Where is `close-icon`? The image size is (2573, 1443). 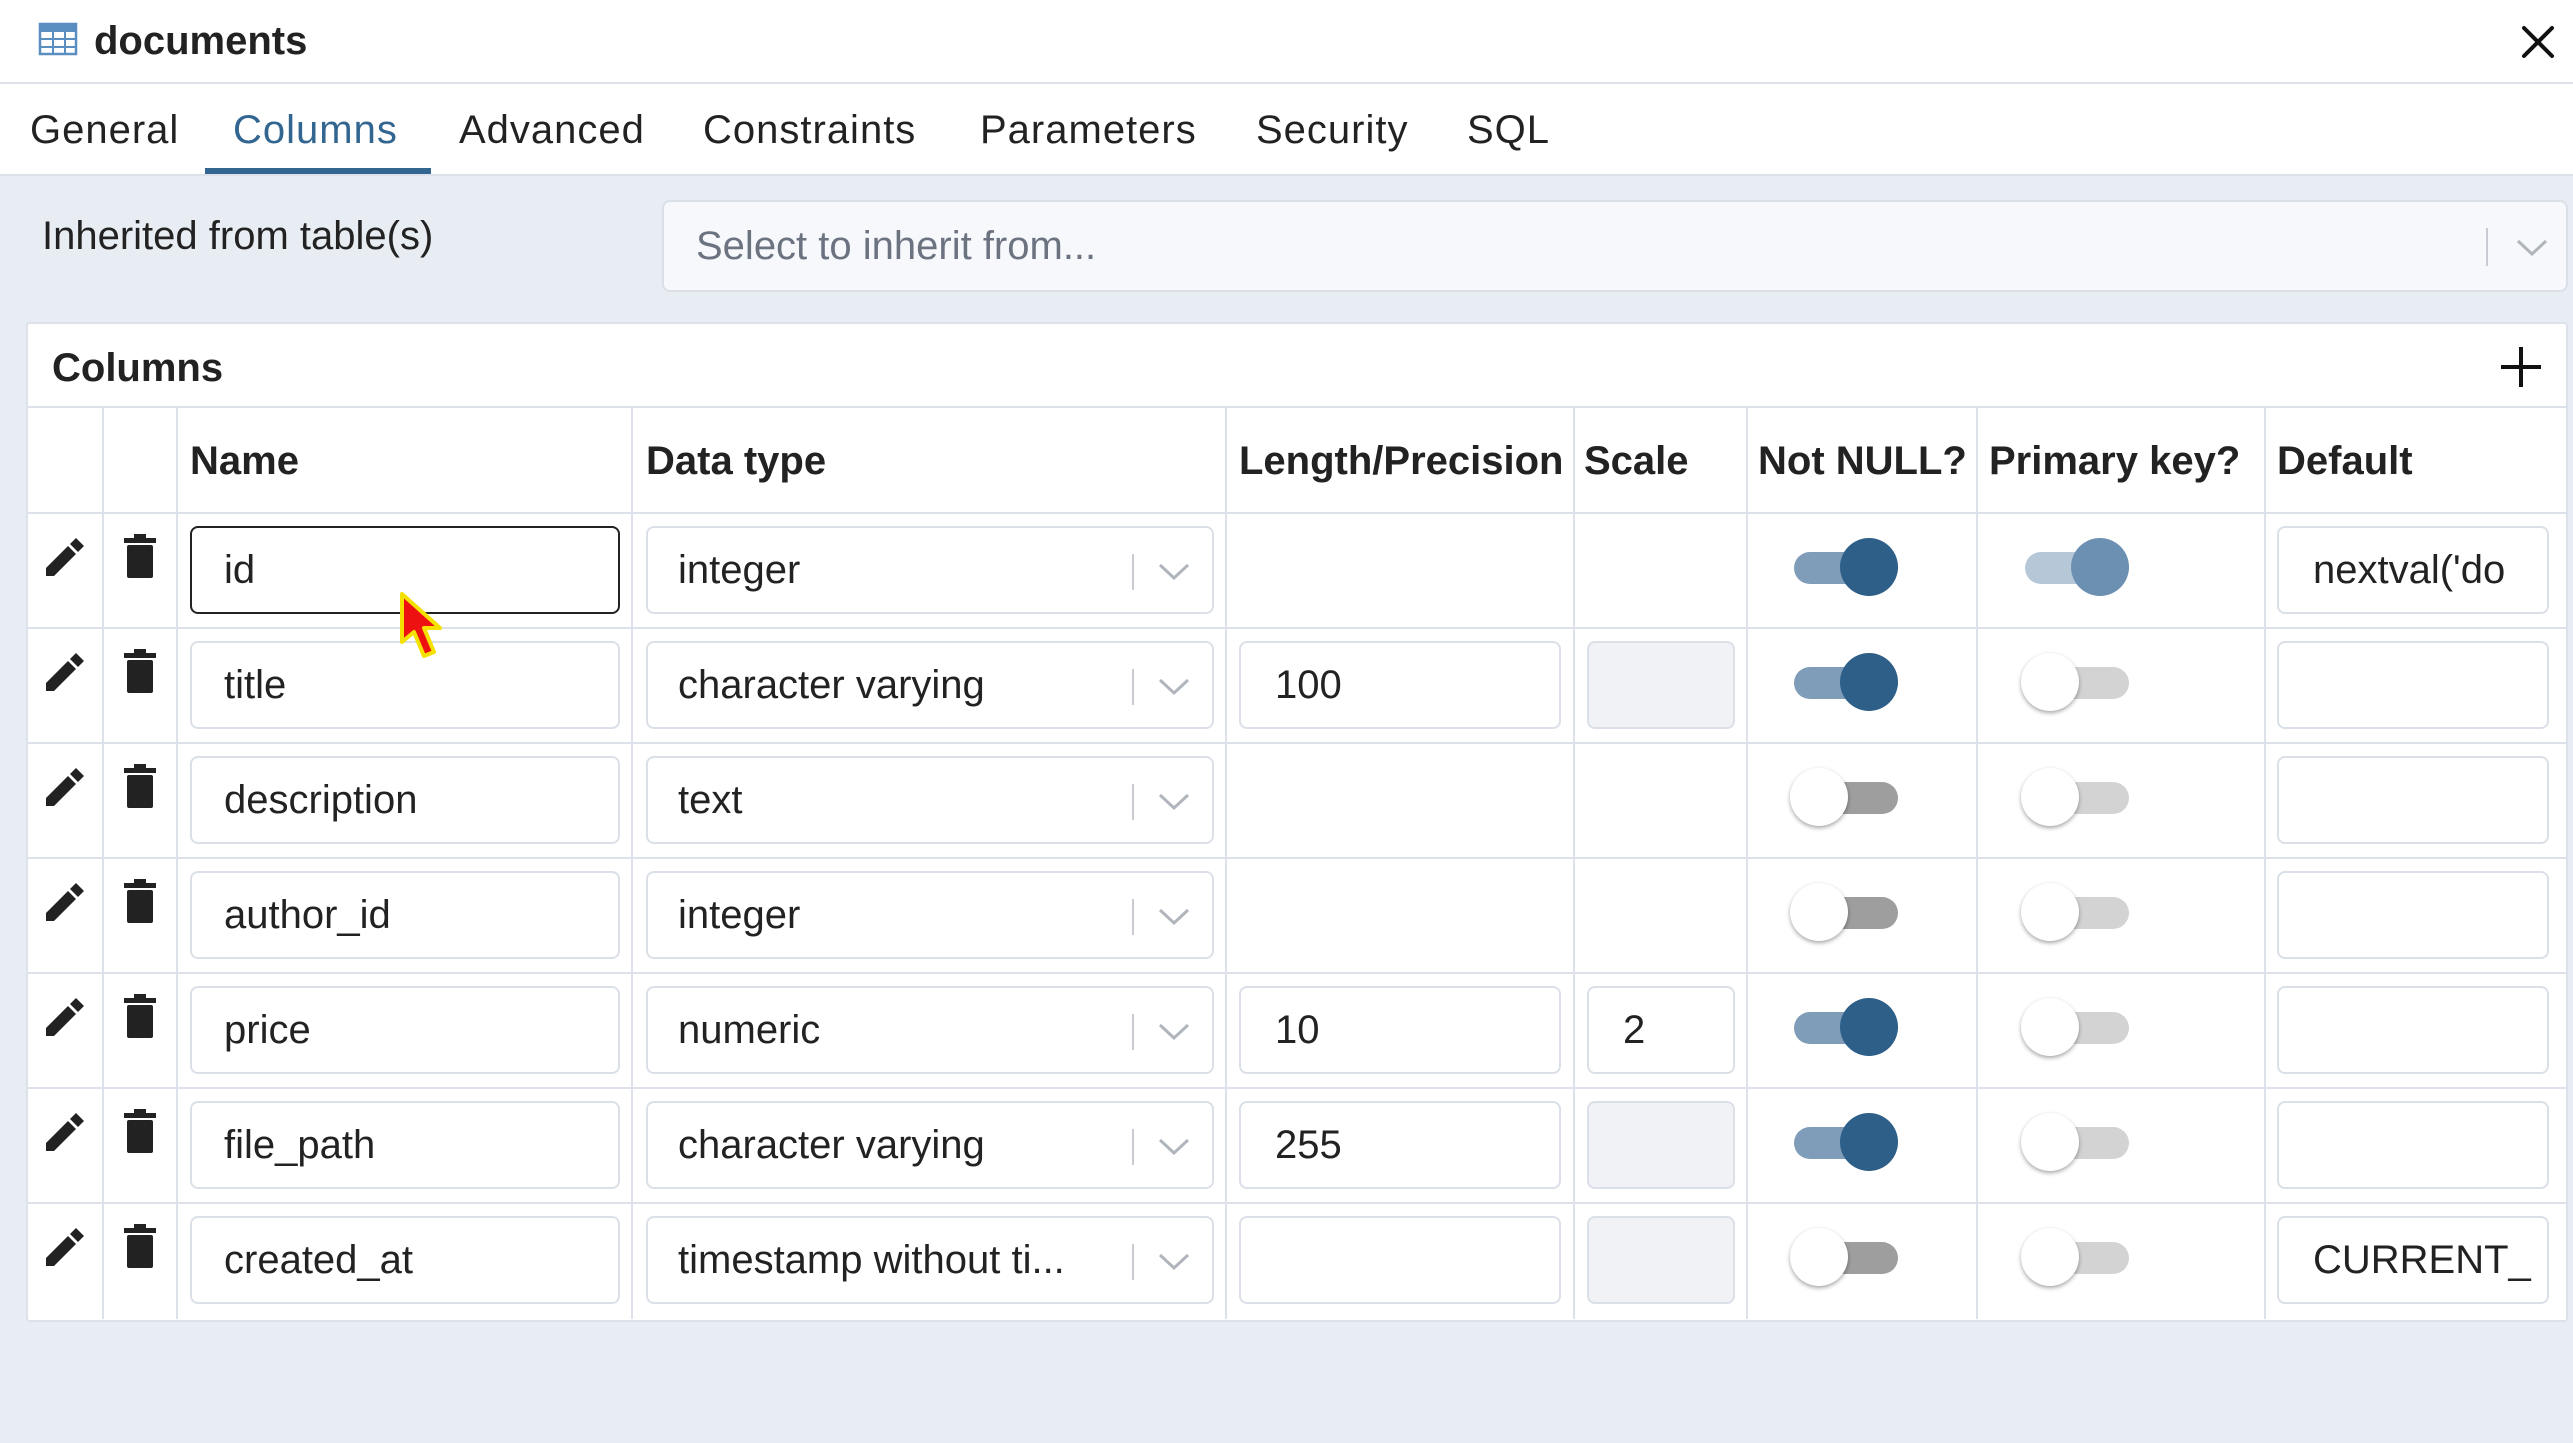 close-icon is located at coordinates (2538, 42).